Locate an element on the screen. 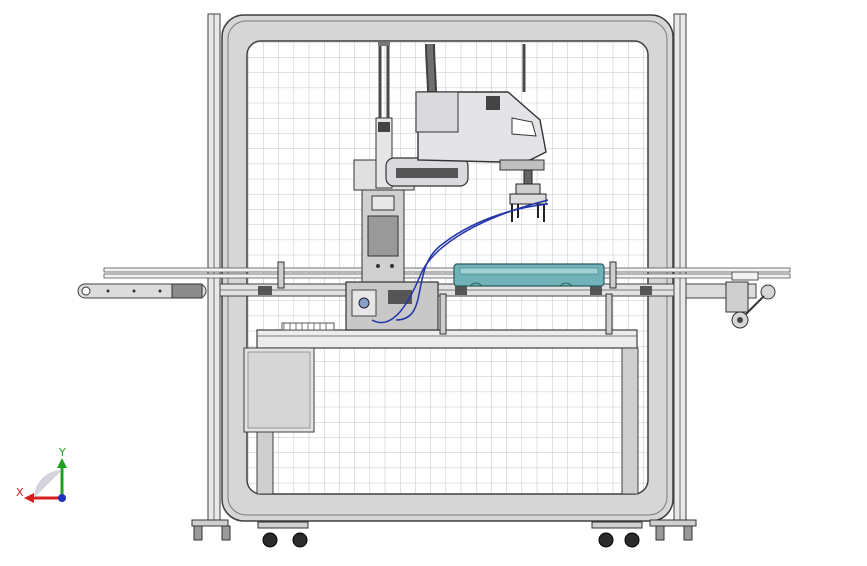  z-axis-dot is located at coordinates (62, 498).